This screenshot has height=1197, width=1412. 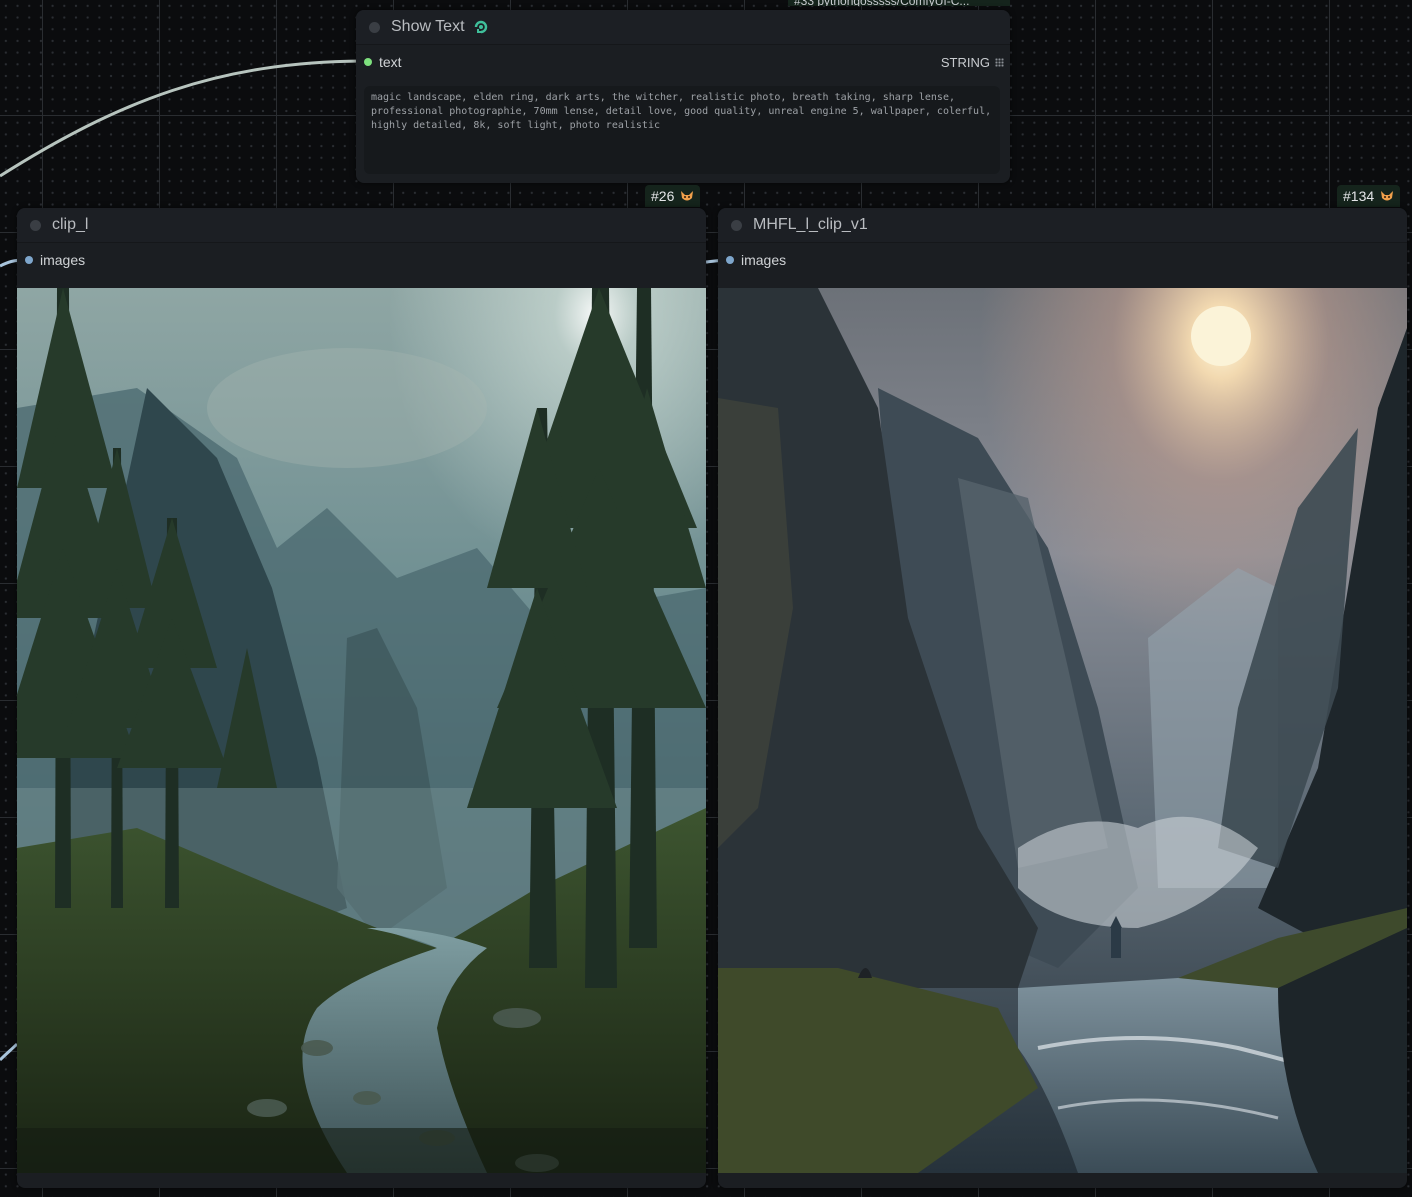 What do you see at coordinates (368, 62) in the screenshot?
I see `string-input-dot` at bounding box center [368, 62].